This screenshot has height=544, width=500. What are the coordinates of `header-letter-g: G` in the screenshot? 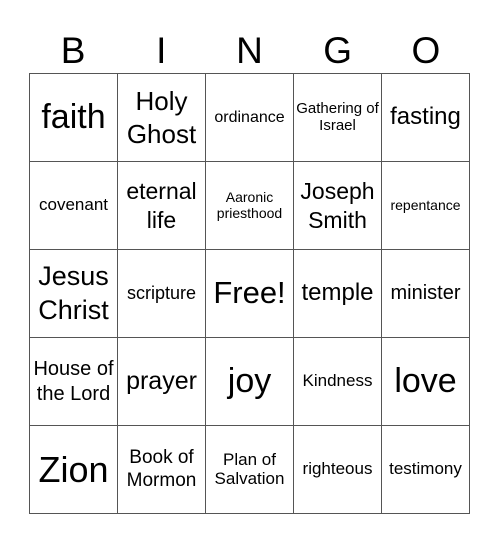 It's located at (338, 50).